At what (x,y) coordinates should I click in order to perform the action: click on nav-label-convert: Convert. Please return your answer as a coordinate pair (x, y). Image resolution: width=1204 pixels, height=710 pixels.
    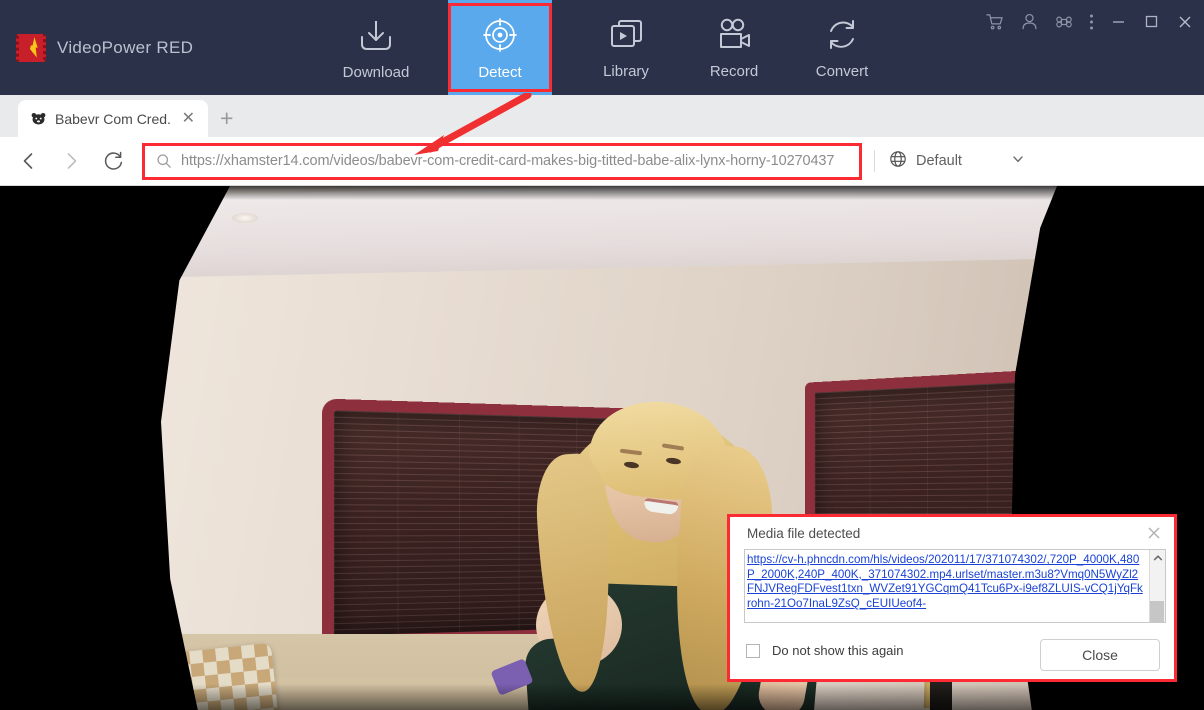
    Looking at the image, I should click on (842, 71).